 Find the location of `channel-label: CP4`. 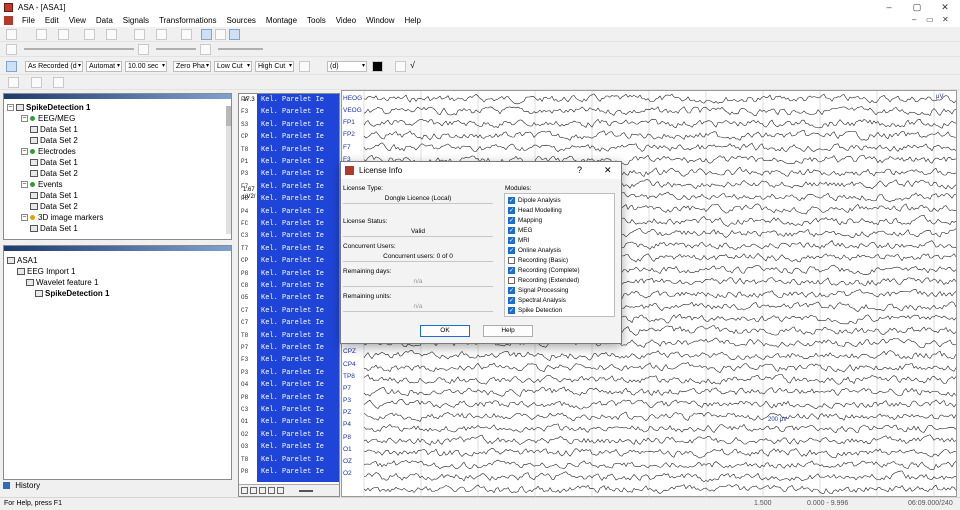

channel-label: CP4 is located at coordinates (349, 364).